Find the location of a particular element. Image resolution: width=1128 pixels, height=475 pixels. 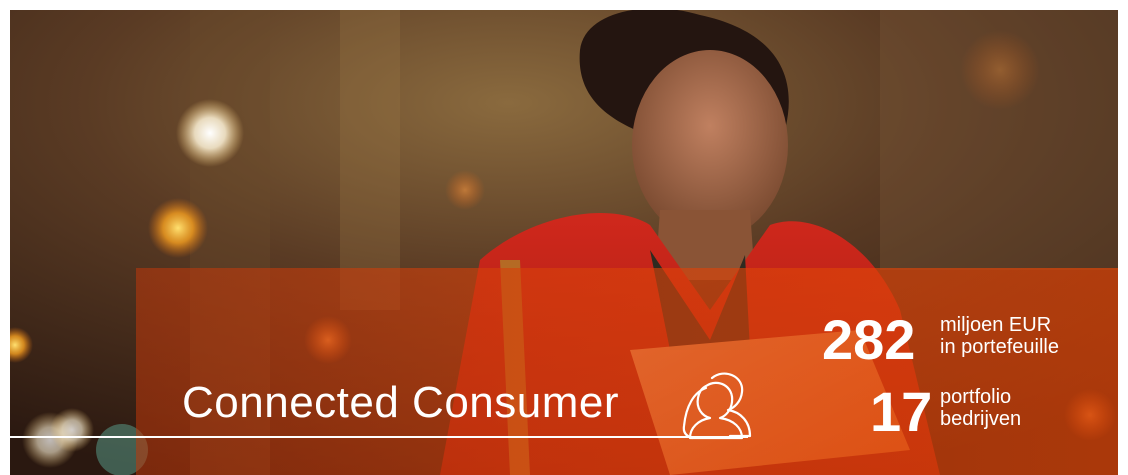

stat-label: portfolio bedrijven is located at coordinates (980, 408).